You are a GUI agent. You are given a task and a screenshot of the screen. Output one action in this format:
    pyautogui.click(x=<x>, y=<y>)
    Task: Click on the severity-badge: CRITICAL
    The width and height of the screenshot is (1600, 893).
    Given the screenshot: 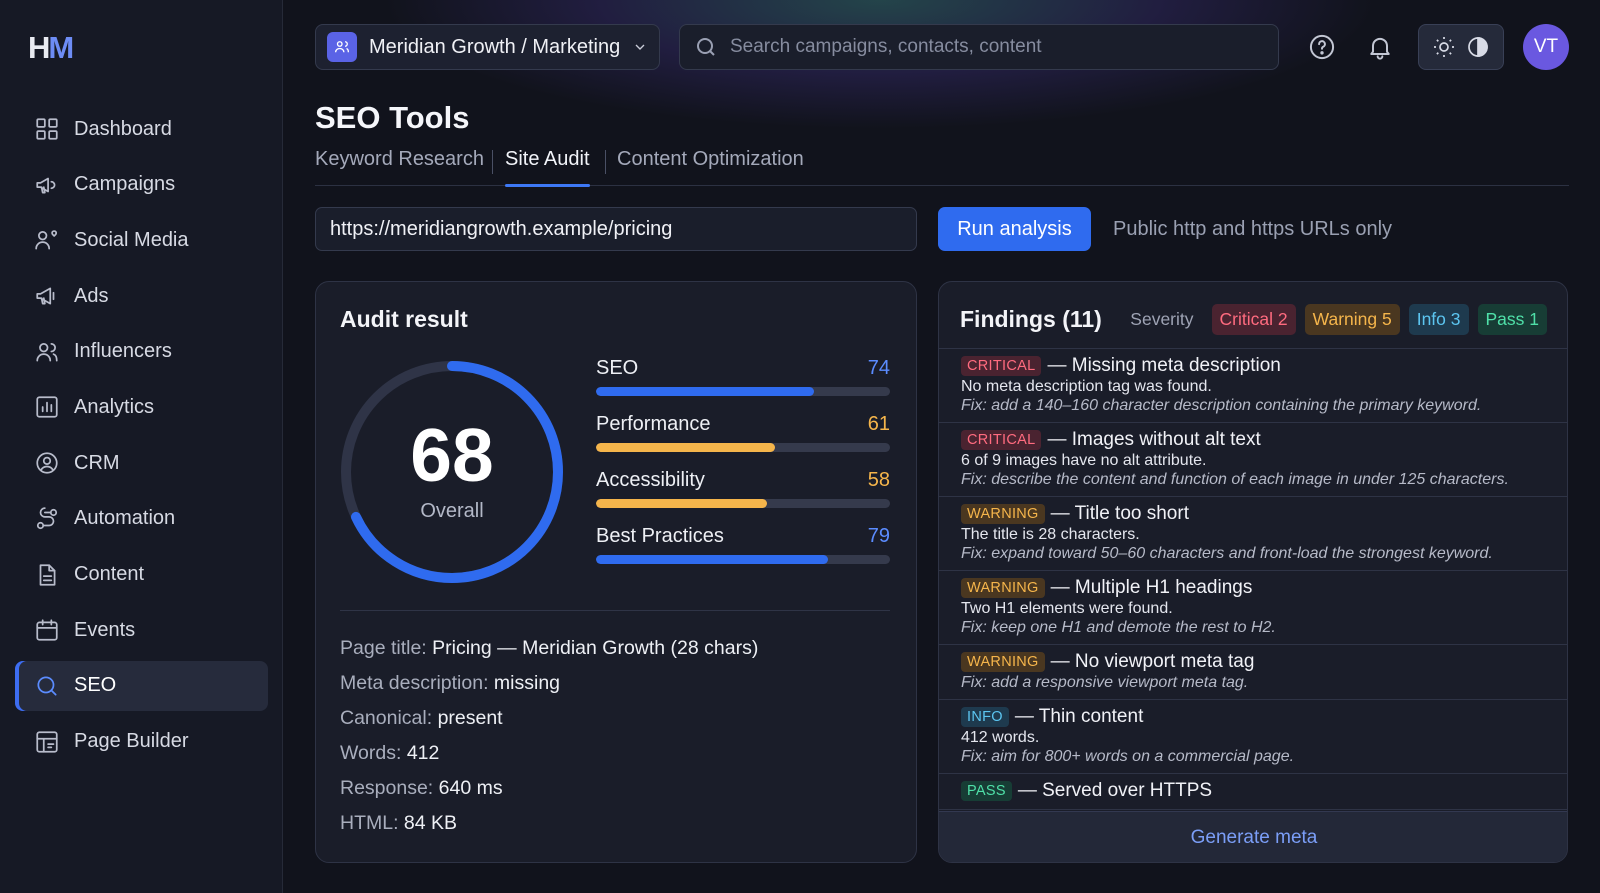 What is the action you would take?
    pyautogui.click(x=1001, y=366)
    